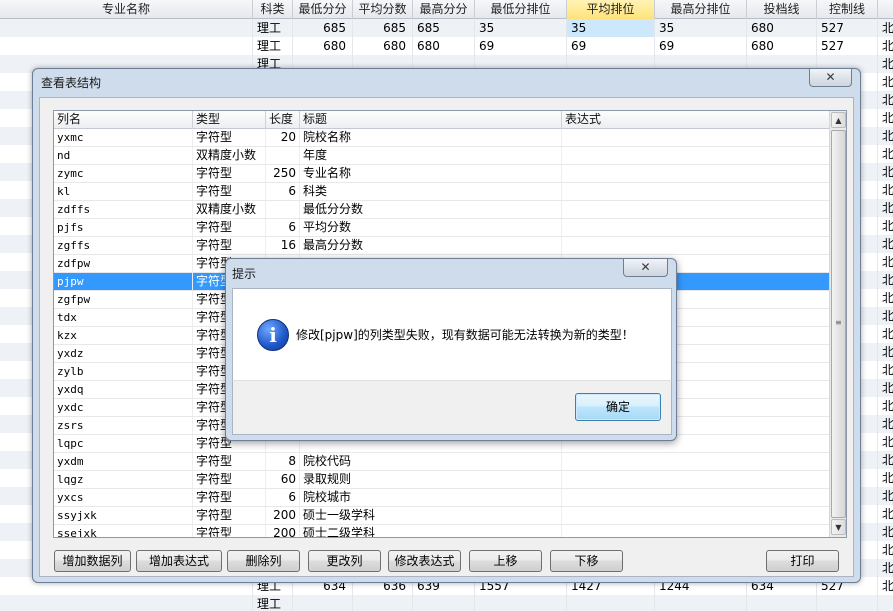 This screenshot has height=611, width=893. Describe the element at coordinates (229, 120) in the screenshot. I see `header-column-type: 类型` at that location.